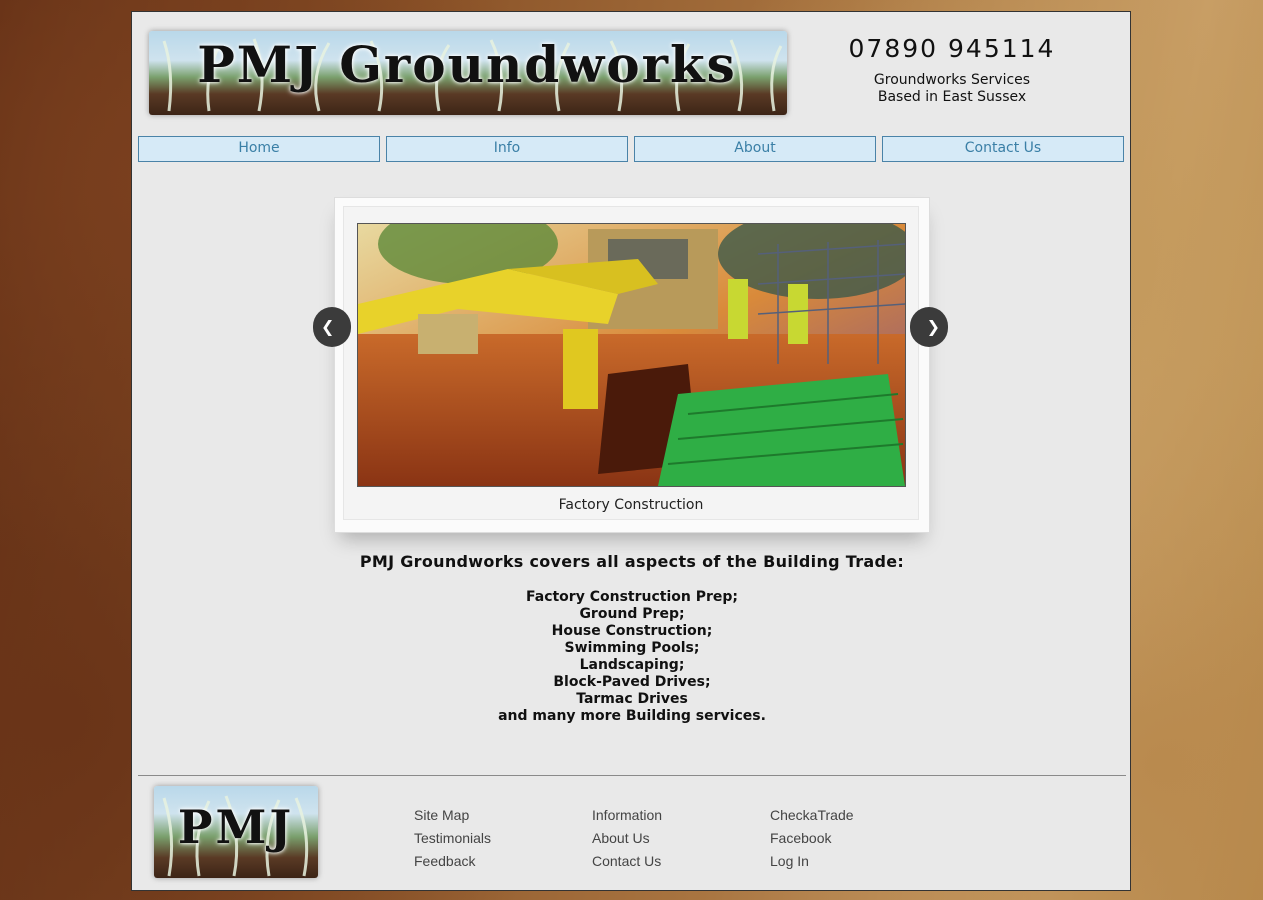 This screenshot has width=1263, height=900. I want to click on site-logo: PMJ Groundworks, so click(468, 73).